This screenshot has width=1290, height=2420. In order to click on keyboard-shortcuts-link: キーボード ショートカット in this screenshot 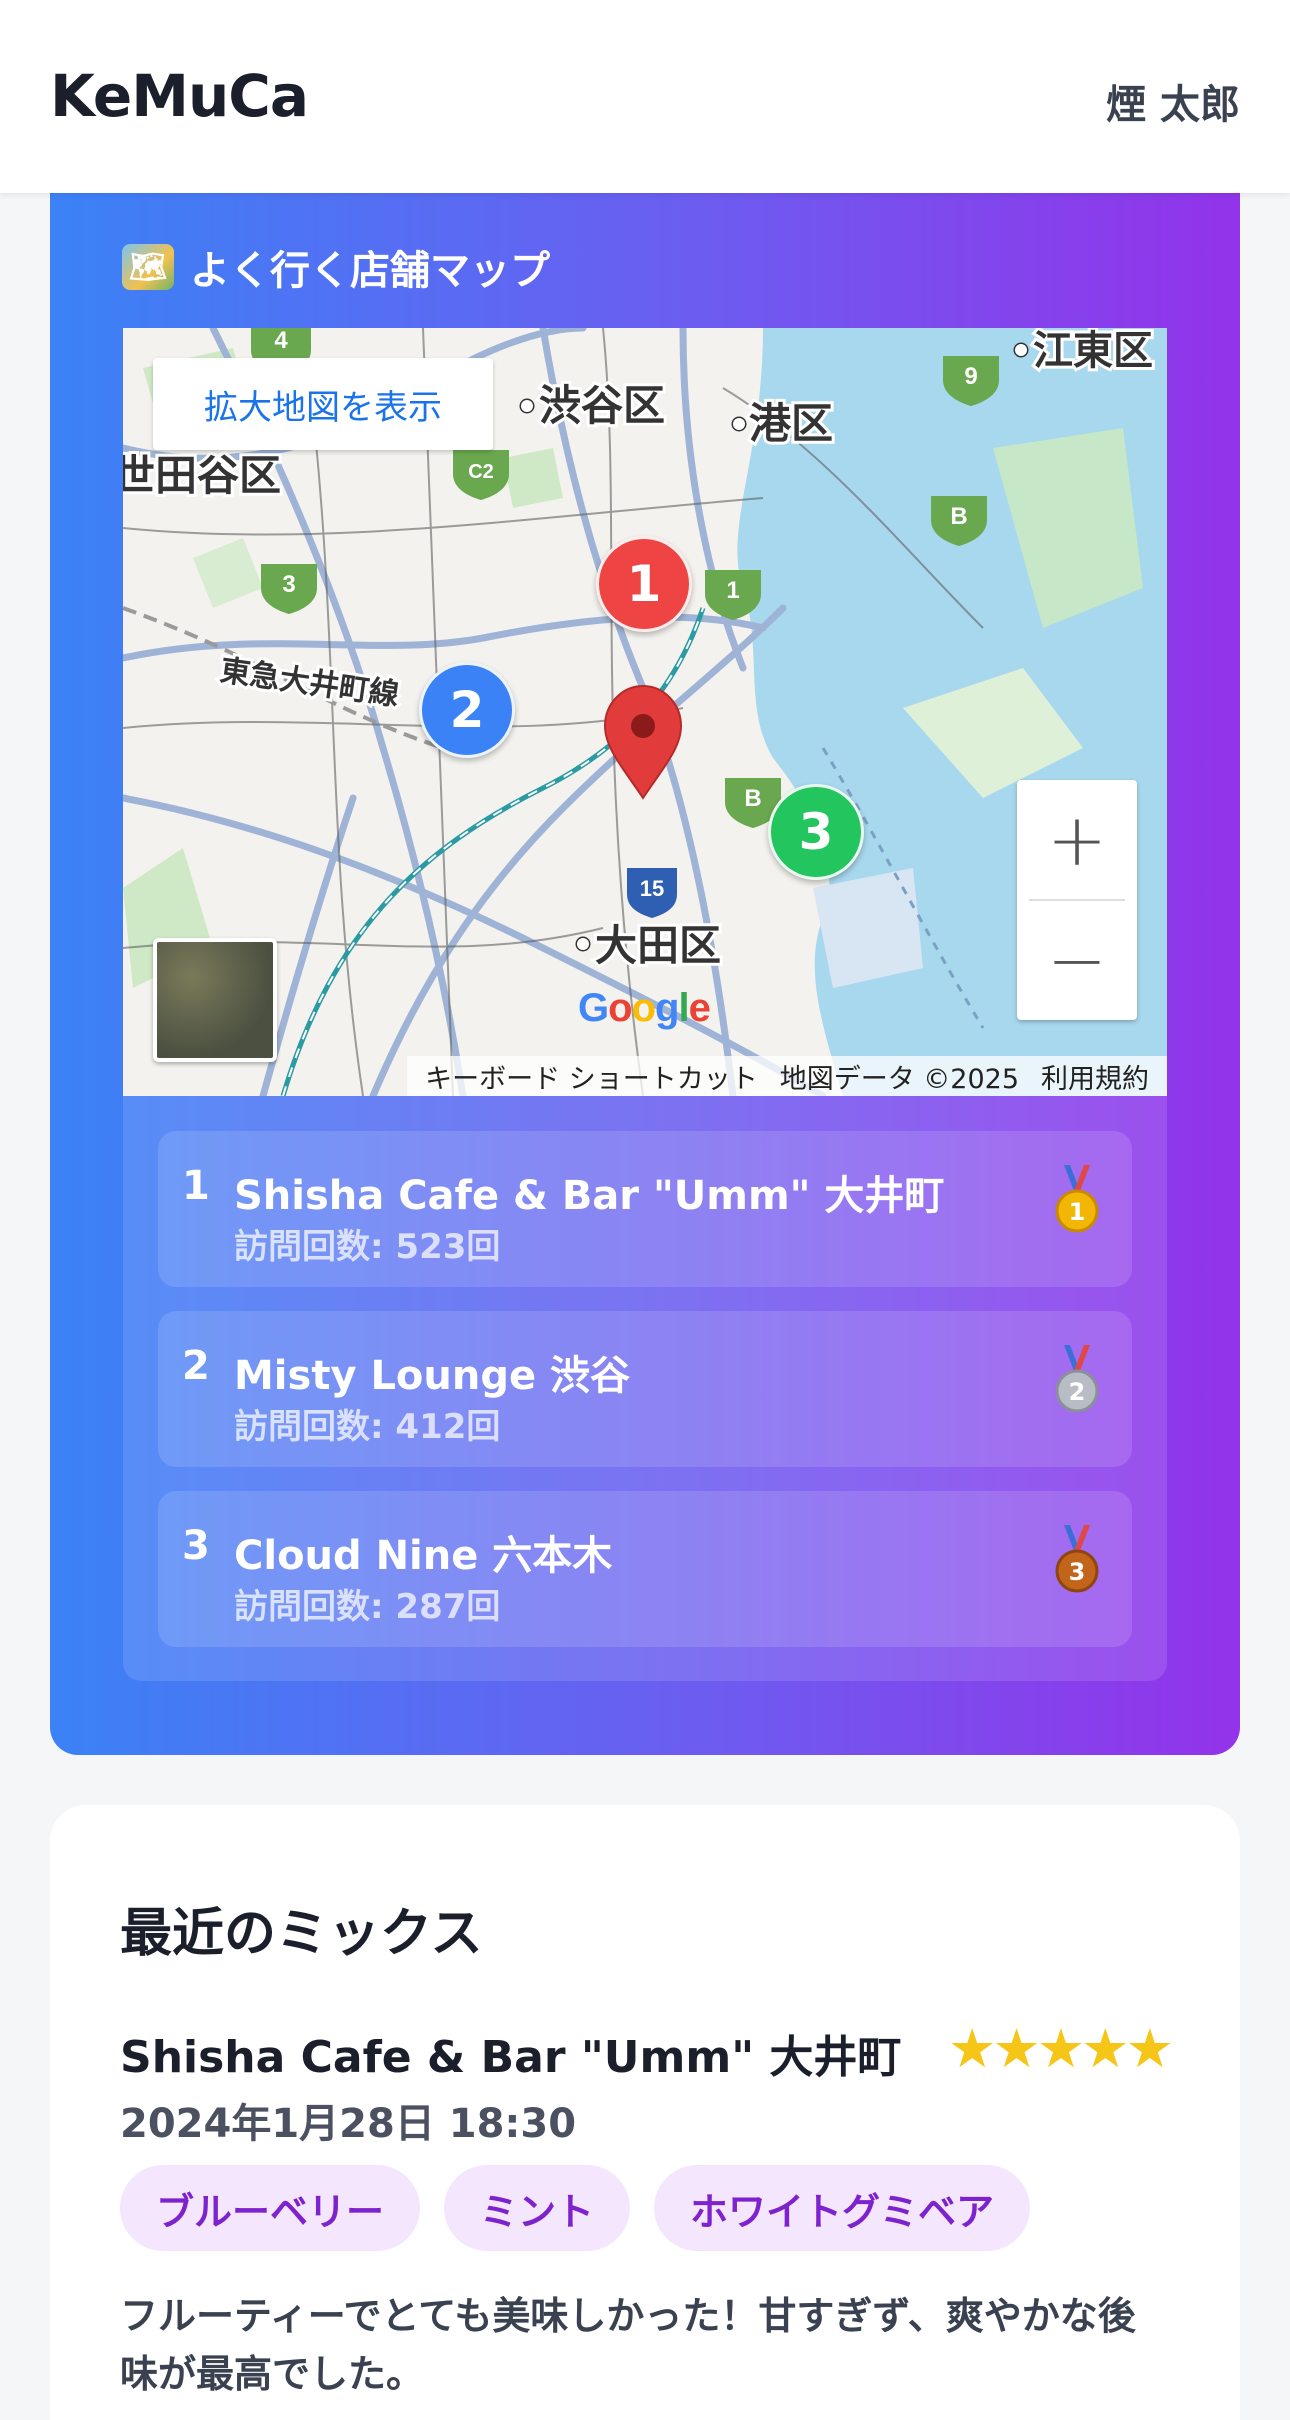, I will do `click(591, 1076)`.